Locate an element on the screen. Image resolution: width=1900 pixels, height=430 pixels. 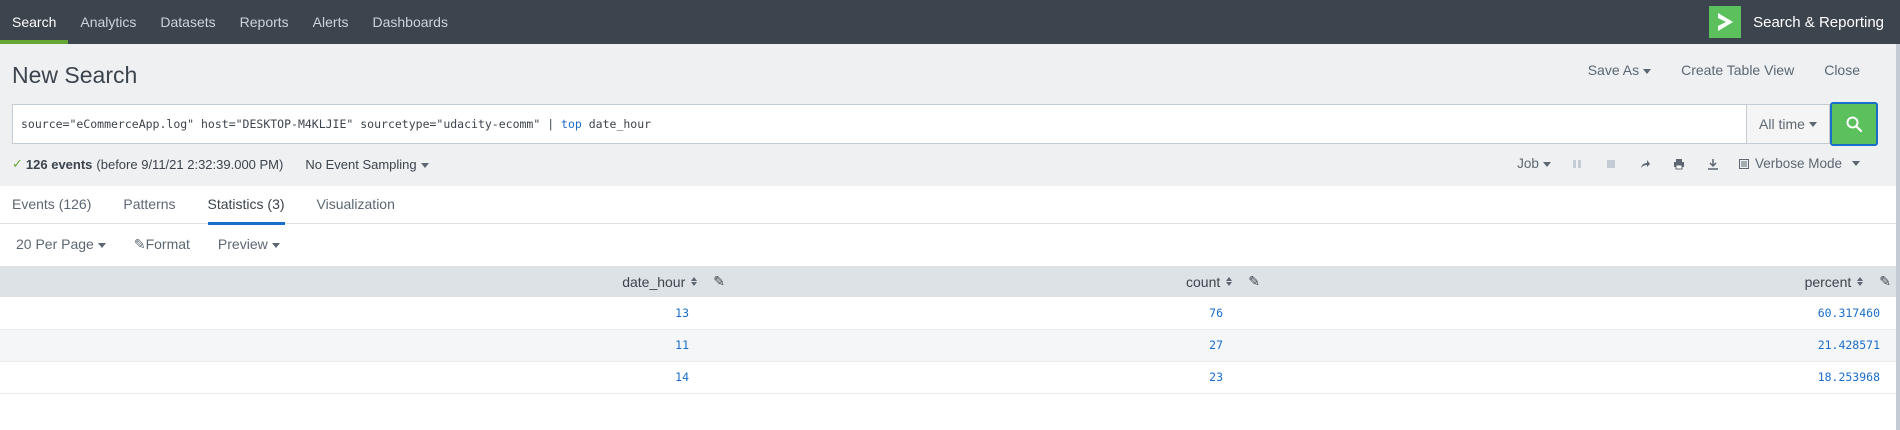
preview-dropdown: Preview is located at coordinates (249, 244).